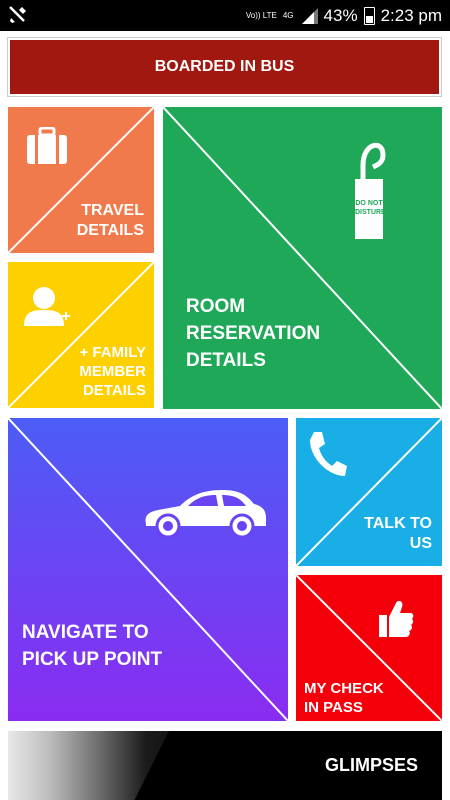  What do you see at coordinates (288, 15) in the screenshot?
I see `network-type-indicator: 4G` at bounding box center [288, 15].